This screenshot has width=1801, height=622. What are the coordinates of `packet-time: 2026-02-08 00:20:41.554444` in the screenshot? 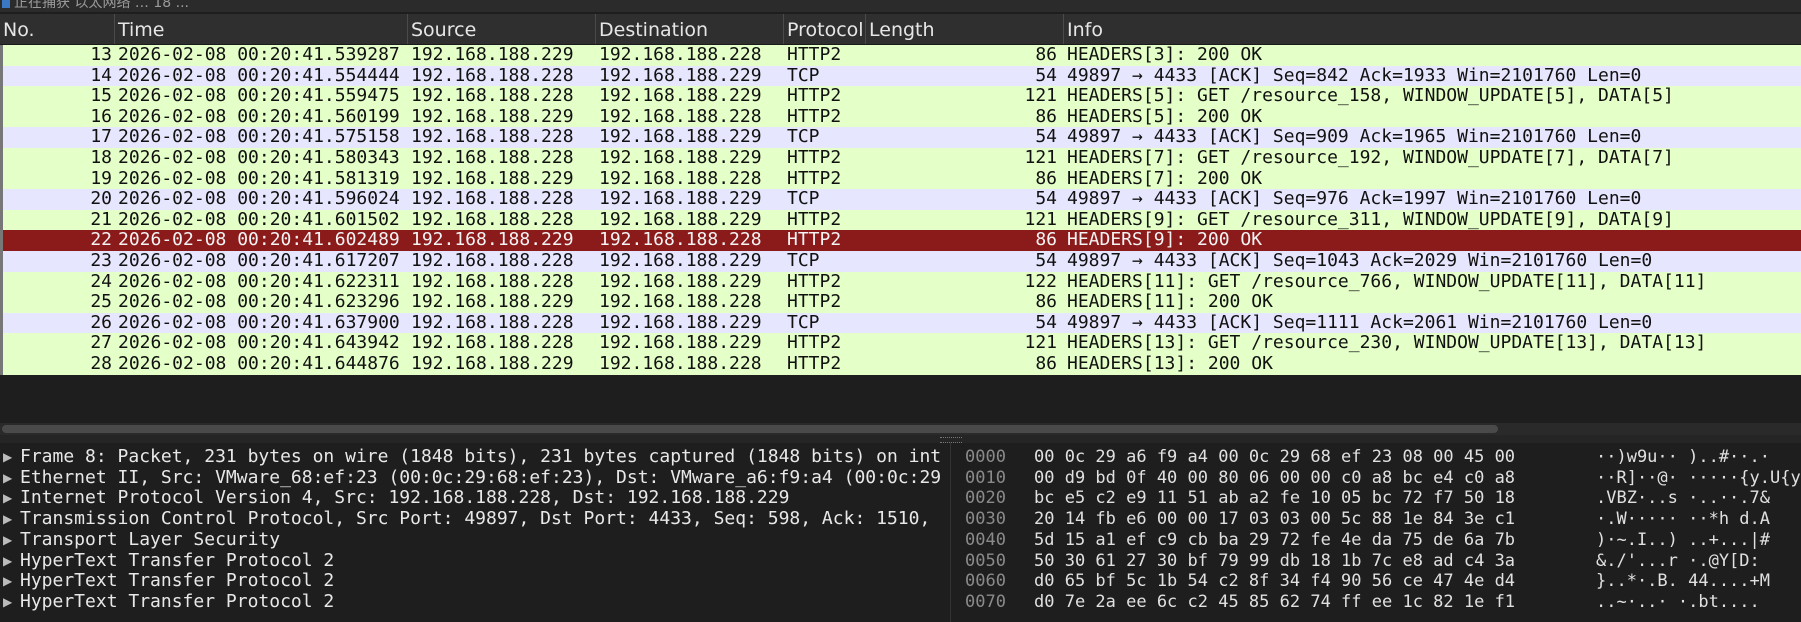 It's located at (259, 75).